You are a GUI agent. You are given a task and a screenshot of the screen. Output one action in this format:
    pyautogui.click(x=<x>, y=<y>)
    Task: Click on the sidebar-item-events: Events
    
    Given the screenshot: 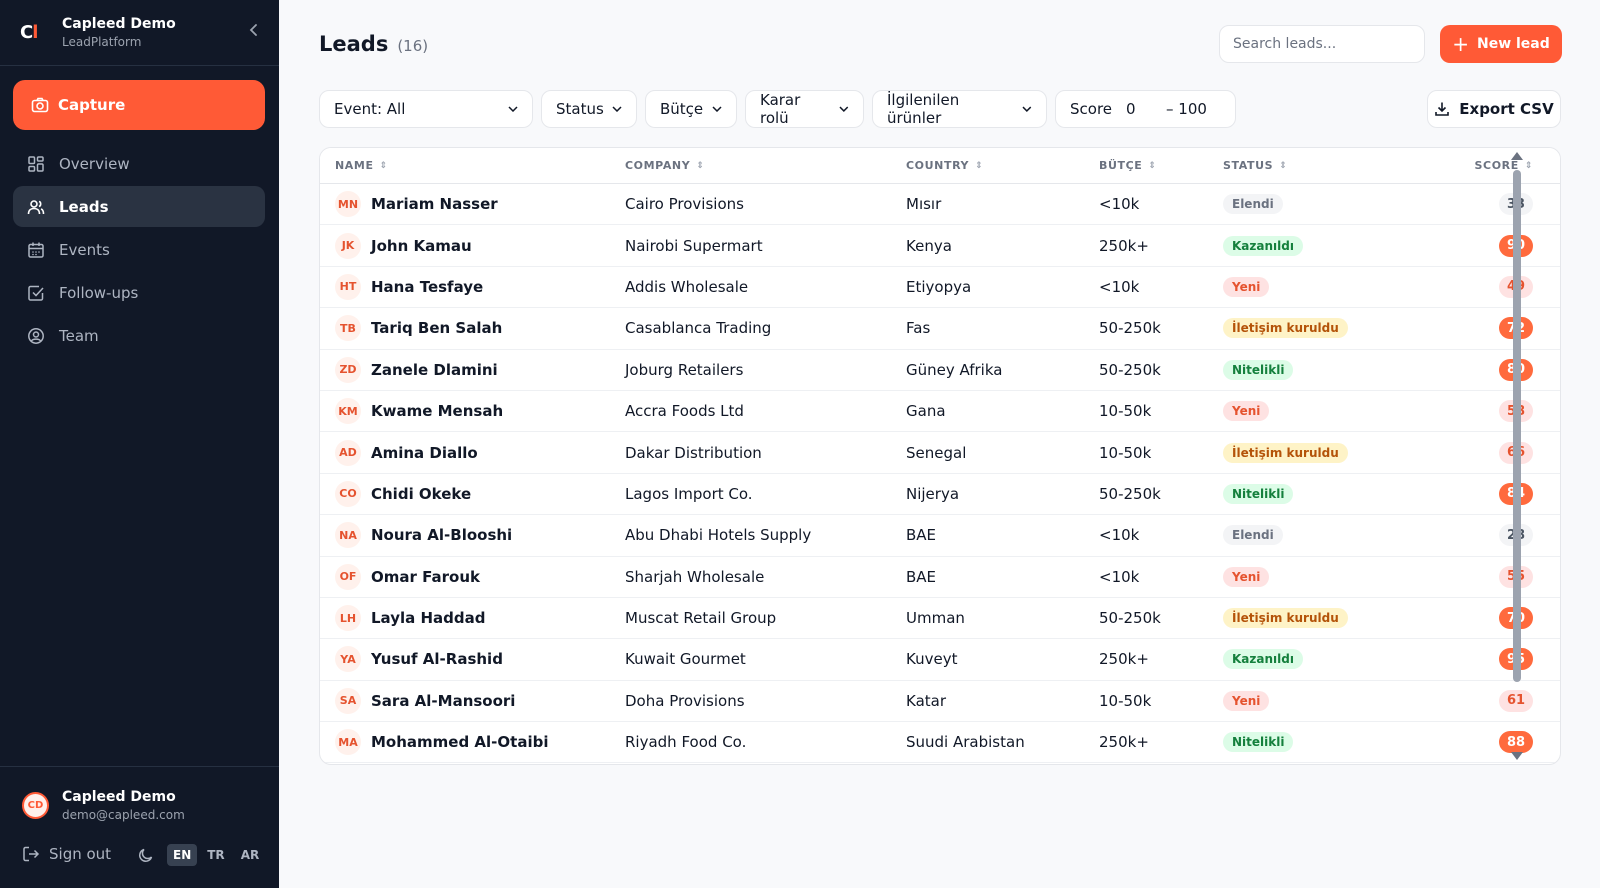 What is the action you would take?
    pyautogui.click(x=139, y=249)
    